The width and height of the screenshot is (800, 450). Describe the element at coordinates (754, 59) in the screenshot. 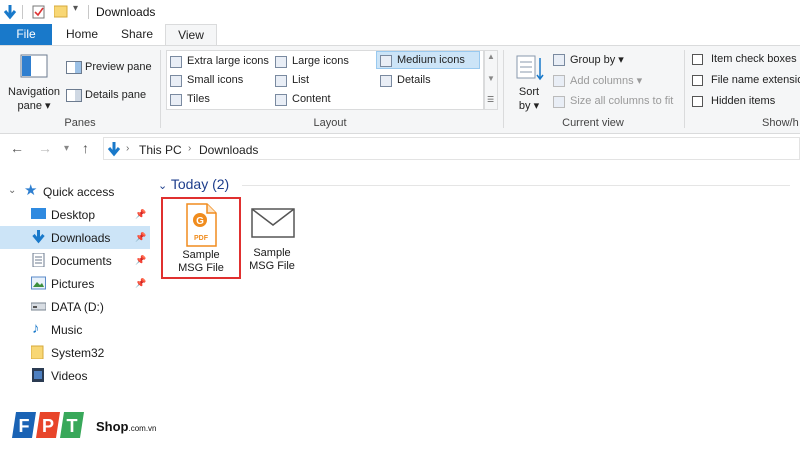

I see `item-check-boxes-label: Item check boxes` at that location.